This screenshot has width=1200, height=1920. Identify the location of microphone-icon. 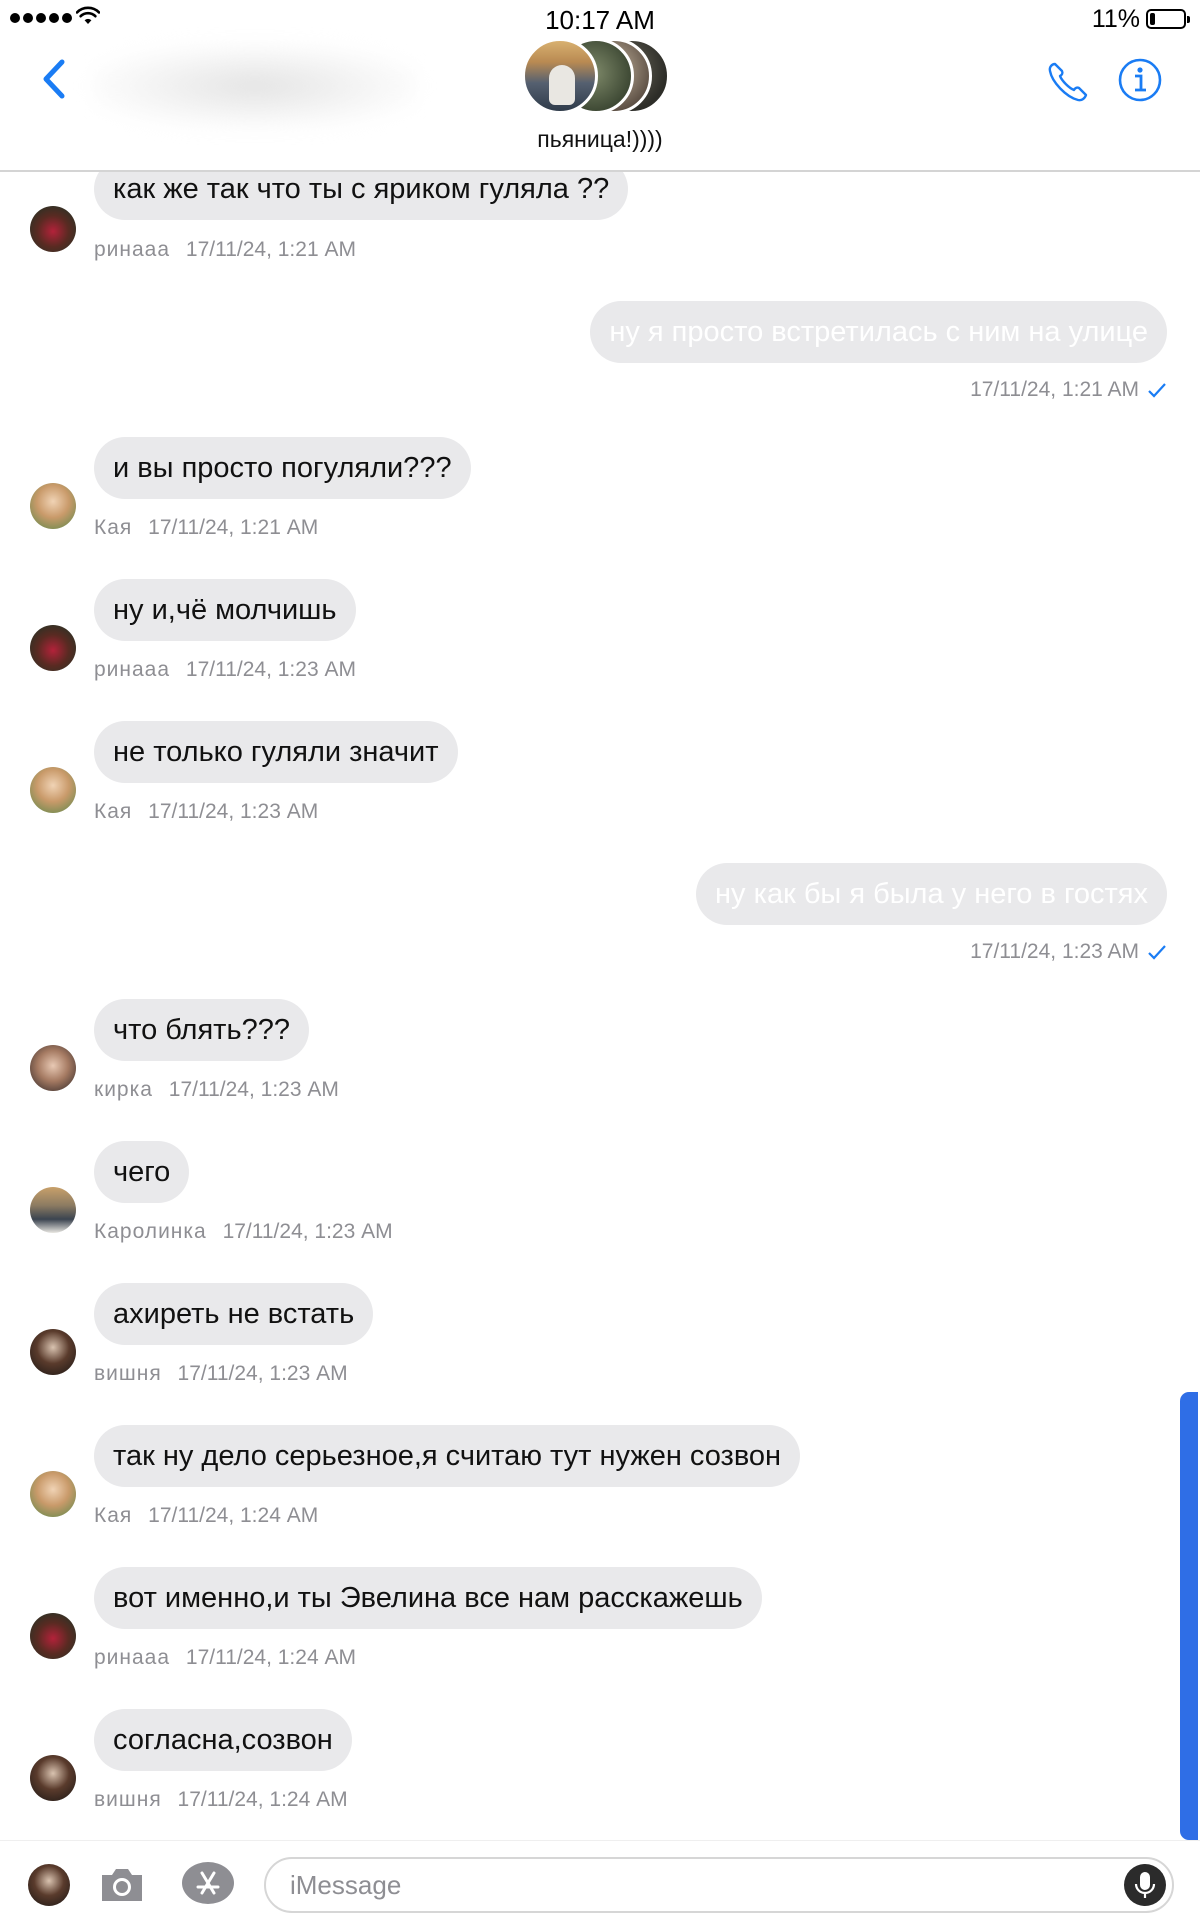
(1145, 1885).